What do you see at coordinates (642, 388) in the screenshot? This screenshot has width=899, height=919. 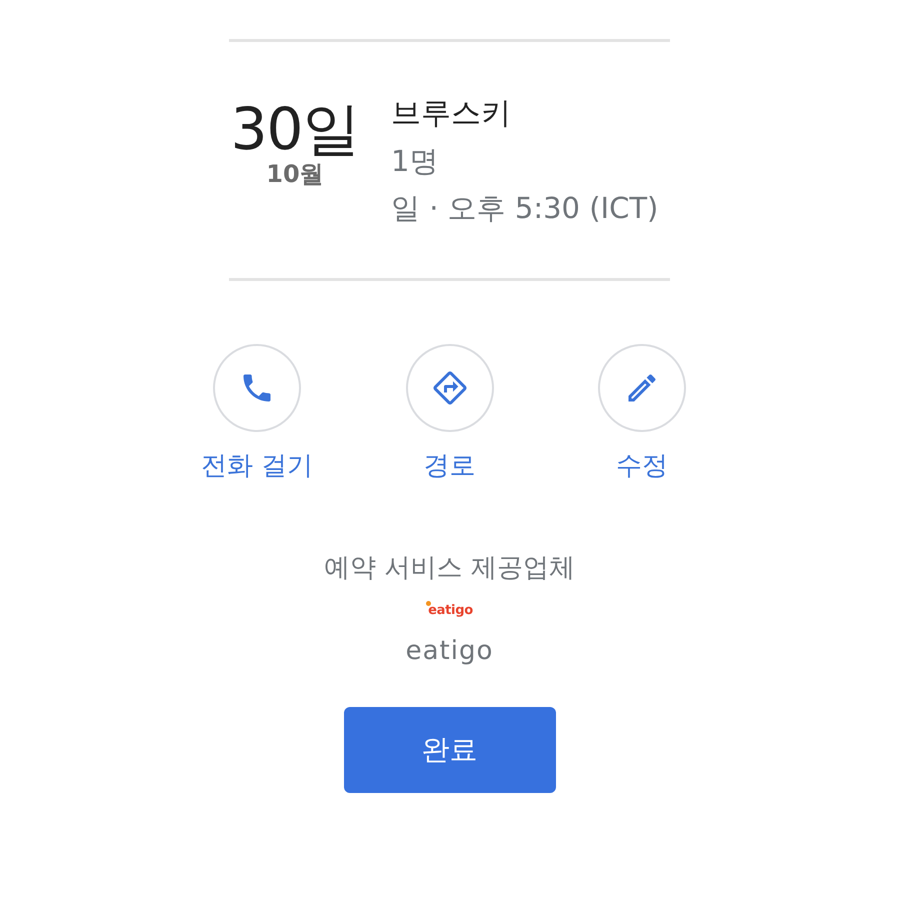 I see `pencil-icon` at bounding box center [642, 388].